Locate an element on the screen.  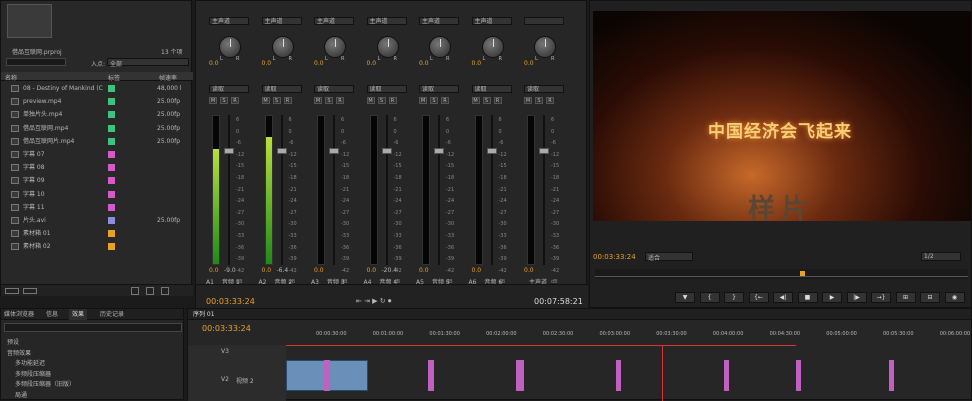
list-item: 素材箱 02 is located at coordinates (96, 246).